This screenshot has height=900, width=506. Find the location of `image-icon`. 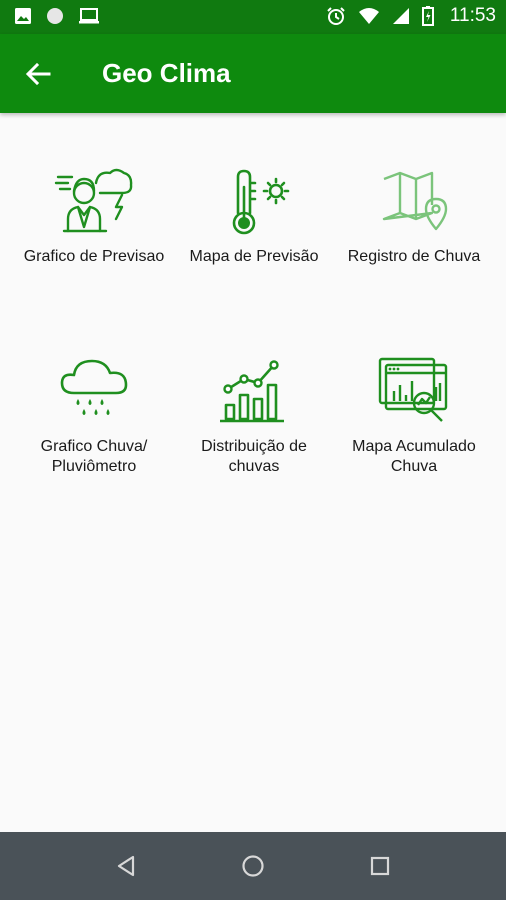

image-icon is located at coordinates (23, 16).